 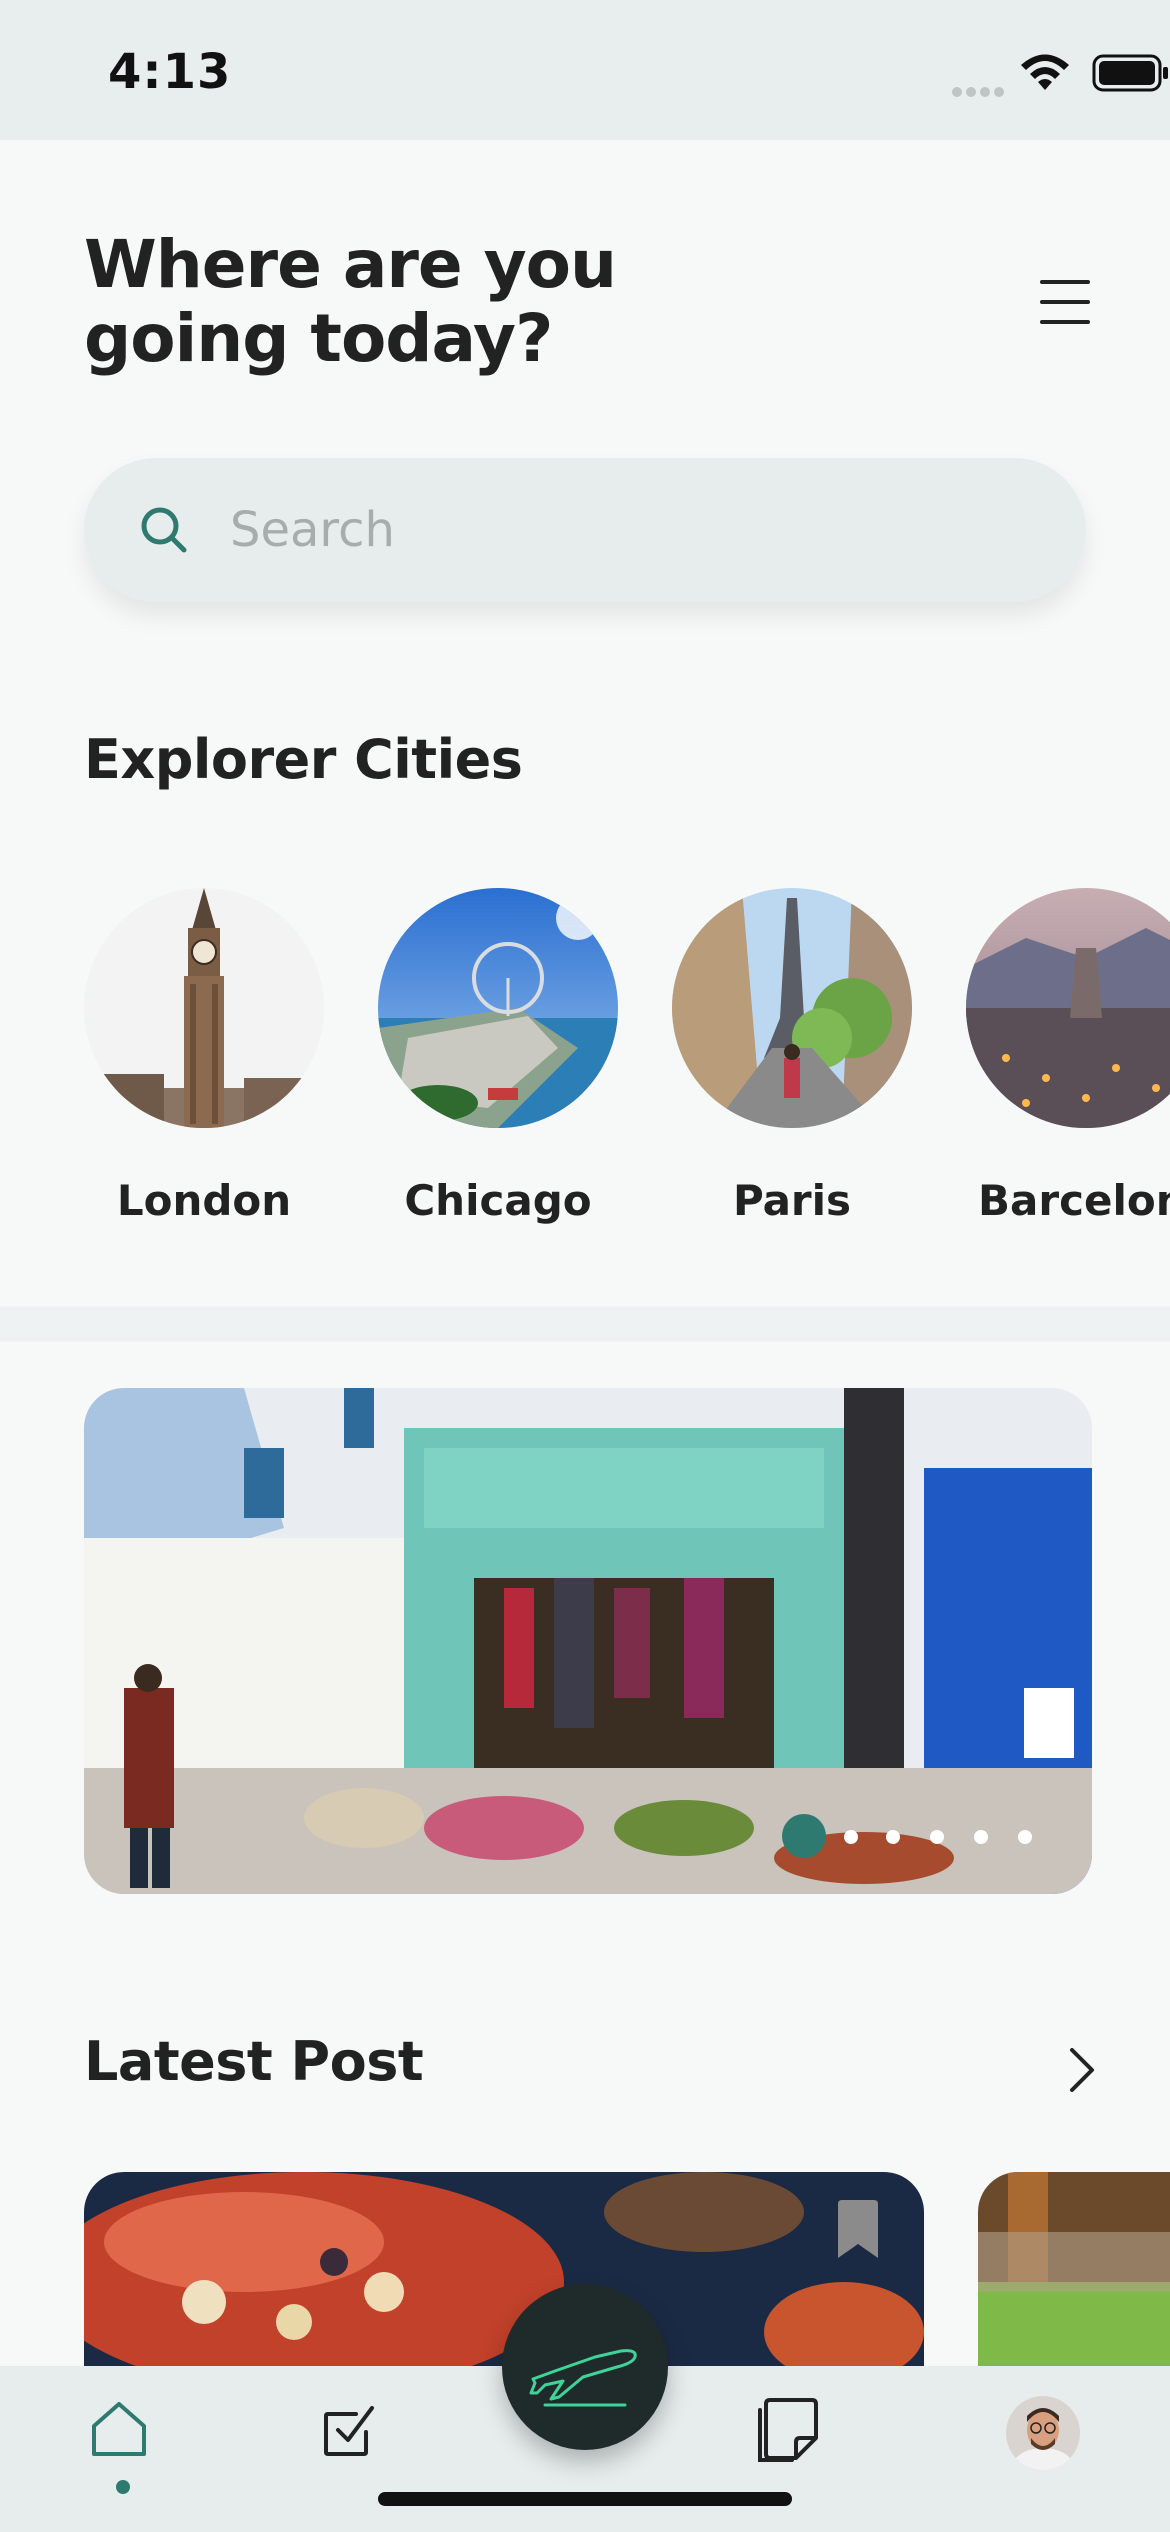 What do you see at coordinates (1130, 73) in the screenshot?
I see `battery-icon` at bounding box center [1130, 73].